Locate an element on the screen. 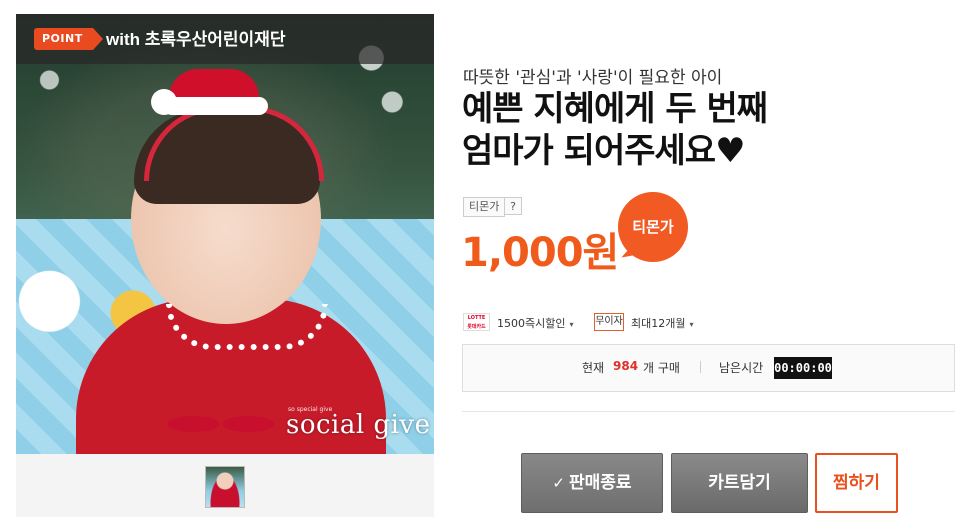 This screenshot has height=517, width=975. thumbnail-image is located at coordinates (225, 487).